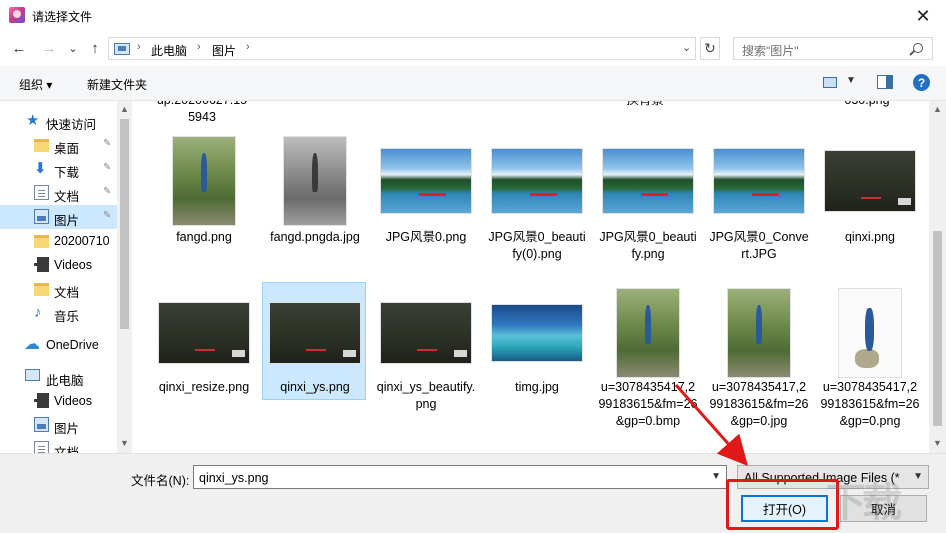 This screenshot has height=533, width=946. Describe the element at coordinates (402, 48) in the screenshot. I see `address-bar: › 此电脑 › 图片 › ⌄` at that location.